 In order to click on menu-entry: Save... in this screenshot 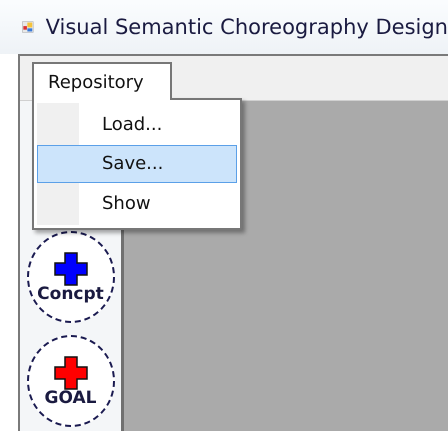, I will do `click(137, 164)`.